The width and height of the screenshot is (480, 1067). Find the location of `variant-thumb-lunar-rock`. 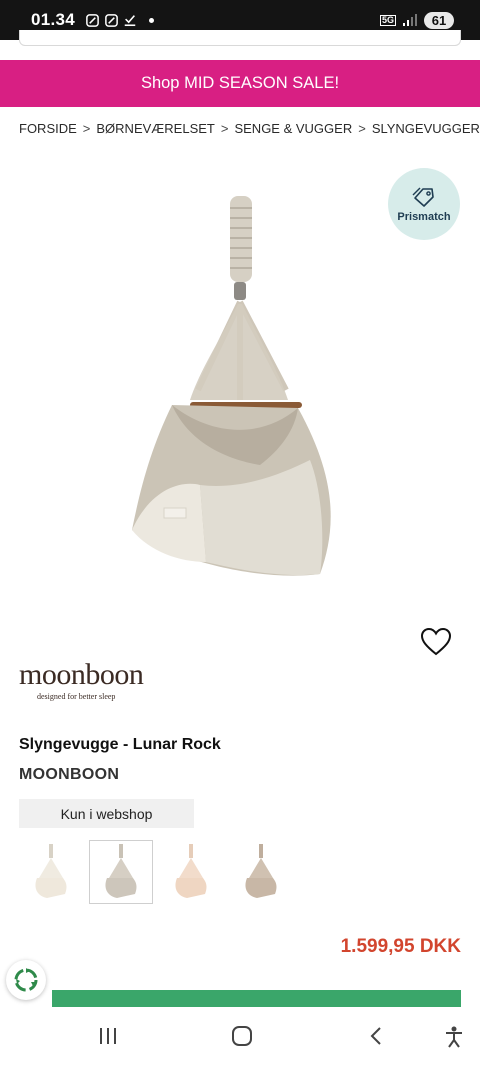

variant-thumb-lunar-rock is located at coordinates (121, 872).